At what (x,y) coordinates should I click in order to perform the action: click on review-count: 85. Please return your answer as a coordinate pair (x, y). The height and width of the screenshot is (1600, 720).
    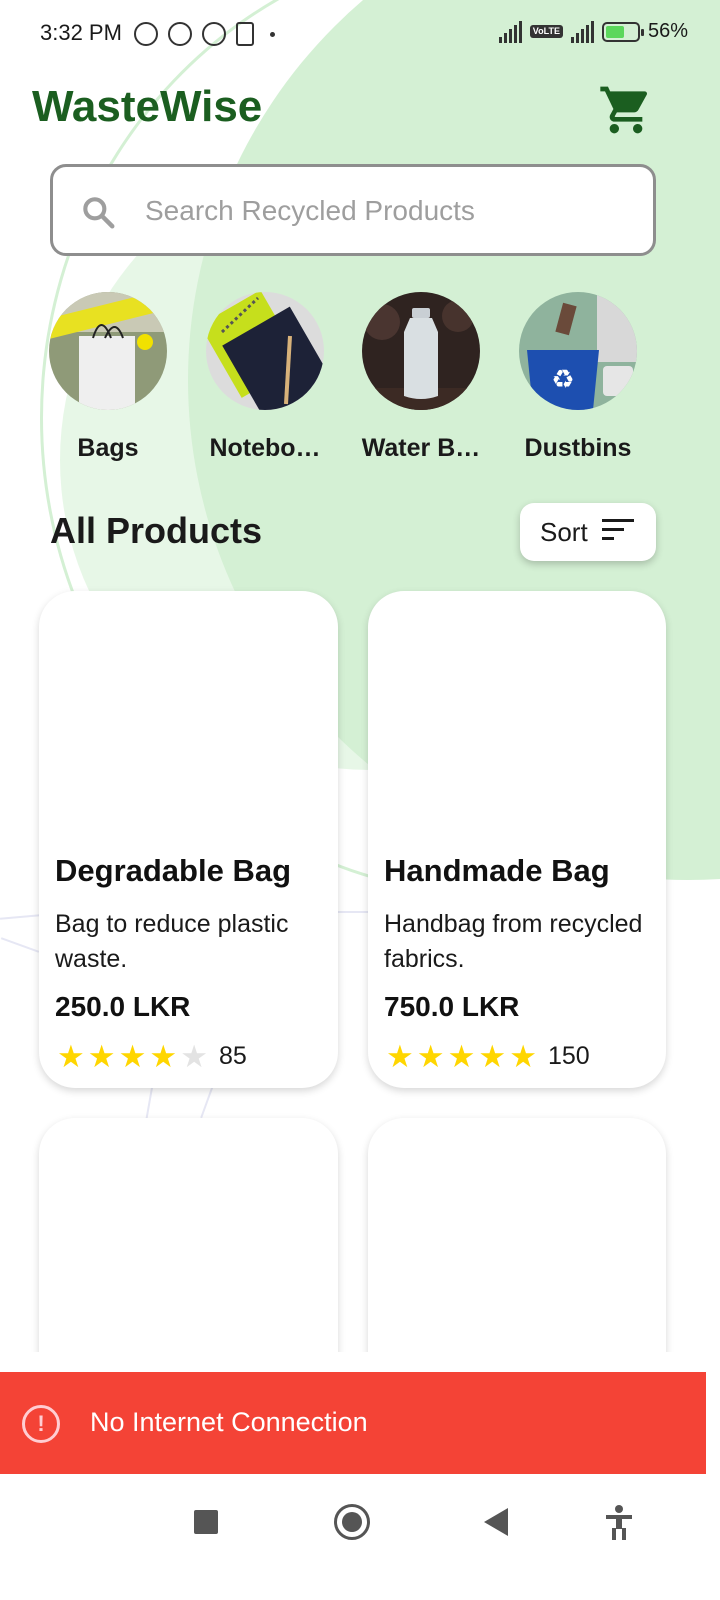
    Looking at the image, I should click on (232, 1056).